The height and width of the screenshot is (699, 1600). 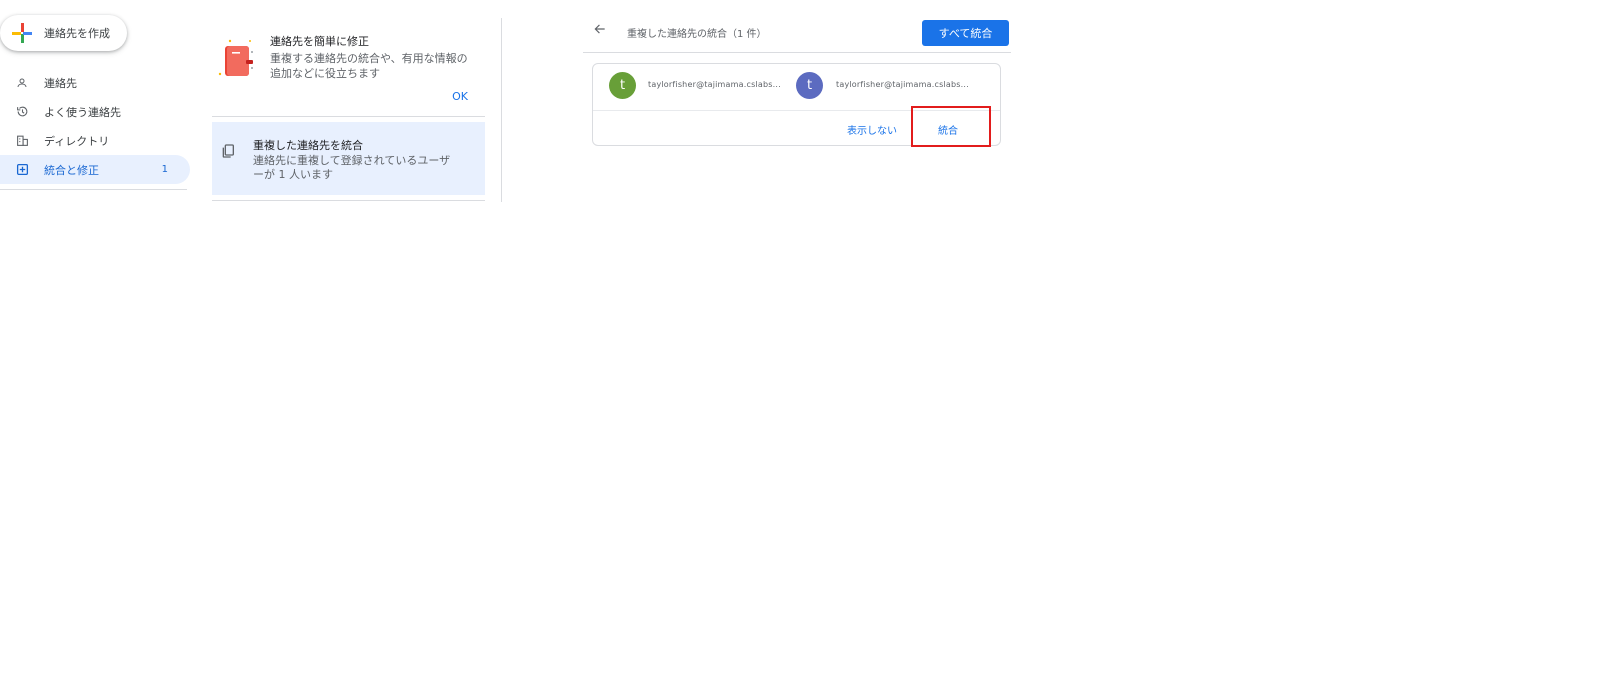 I want to click on middle-divider, so click(x=348, y=200).